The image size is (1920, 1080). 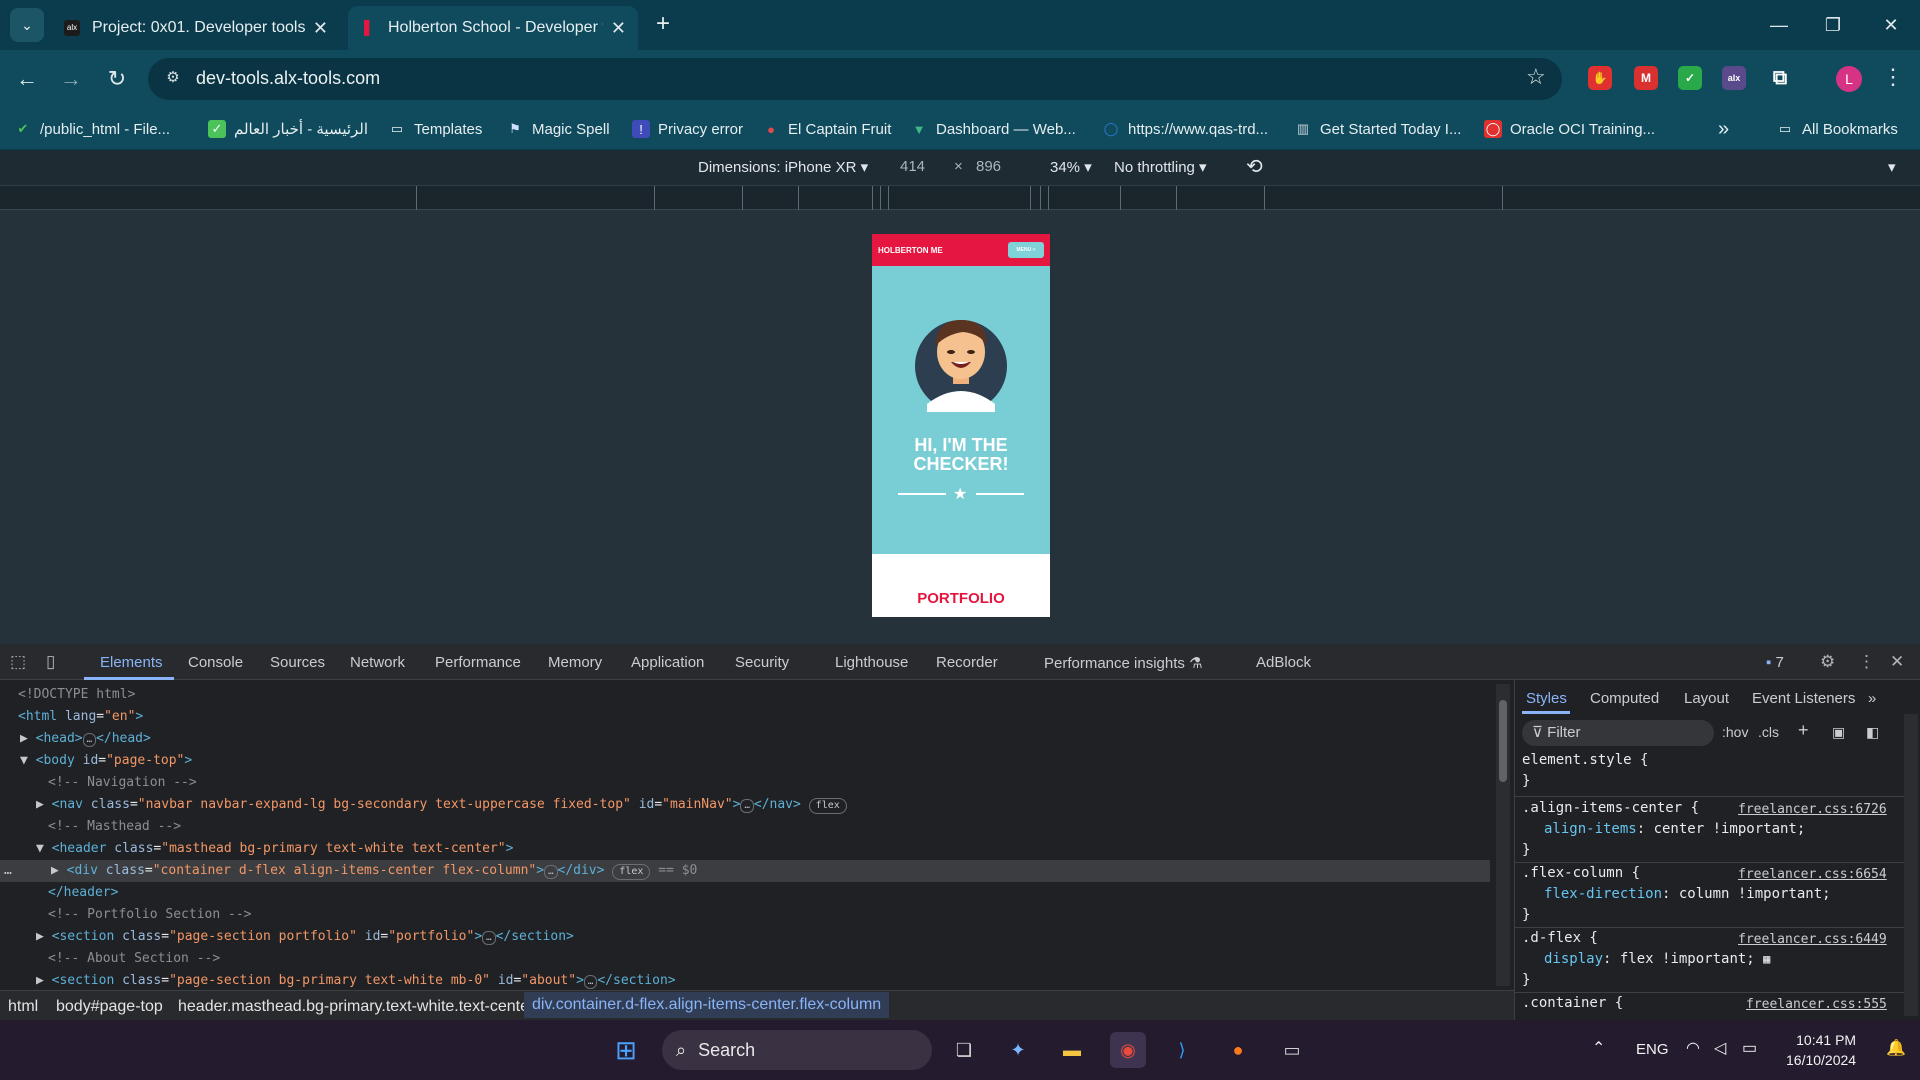 I want to click on style-rule: .d-flex {, so click(x=1560, y=938).